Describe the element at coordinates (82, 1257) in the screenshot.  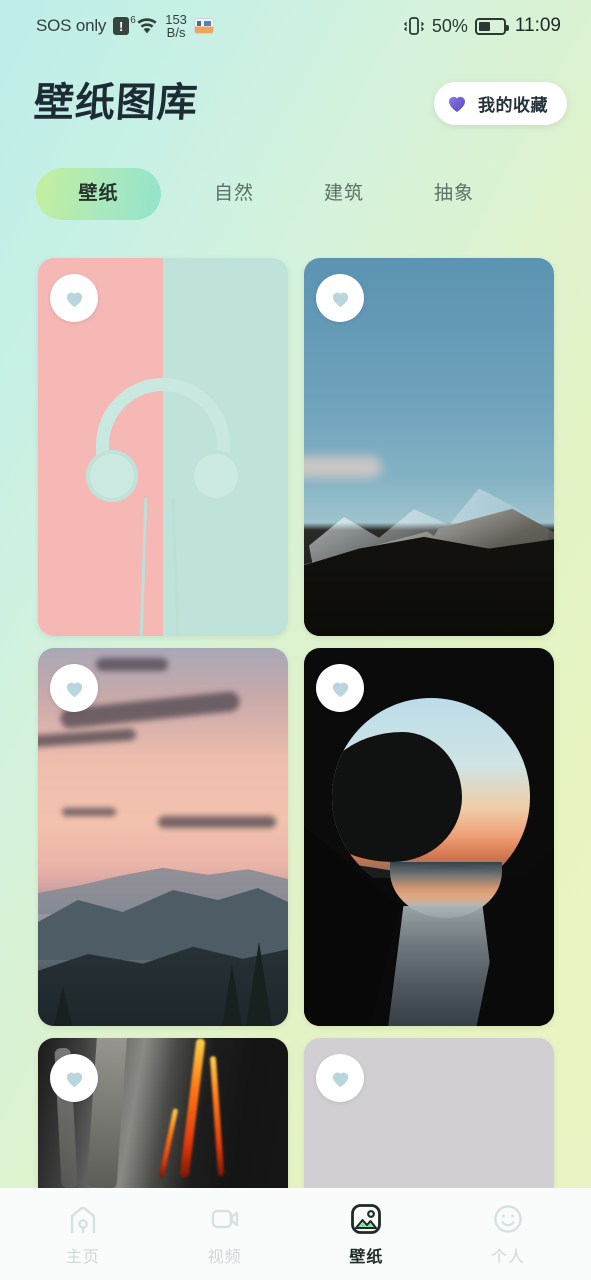
I see `nav-label-home: 主页` at that location.